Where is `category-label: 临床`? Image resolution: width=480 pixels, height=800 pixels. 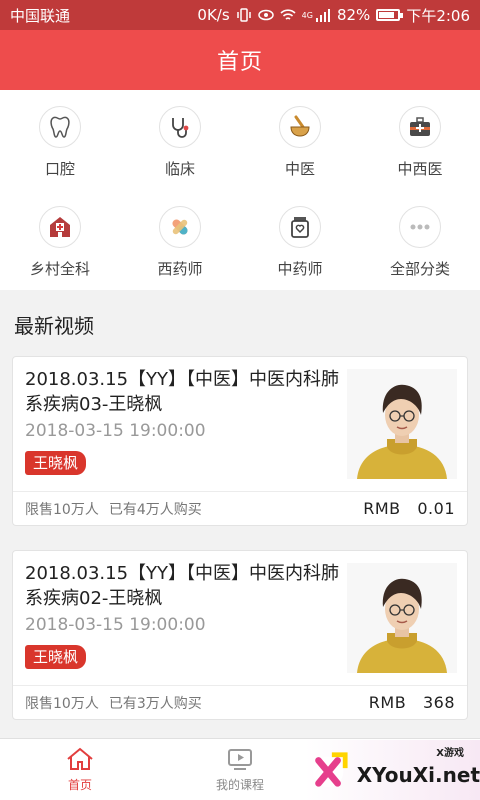 category-label: 临床 is located at coordinates (179, 169).